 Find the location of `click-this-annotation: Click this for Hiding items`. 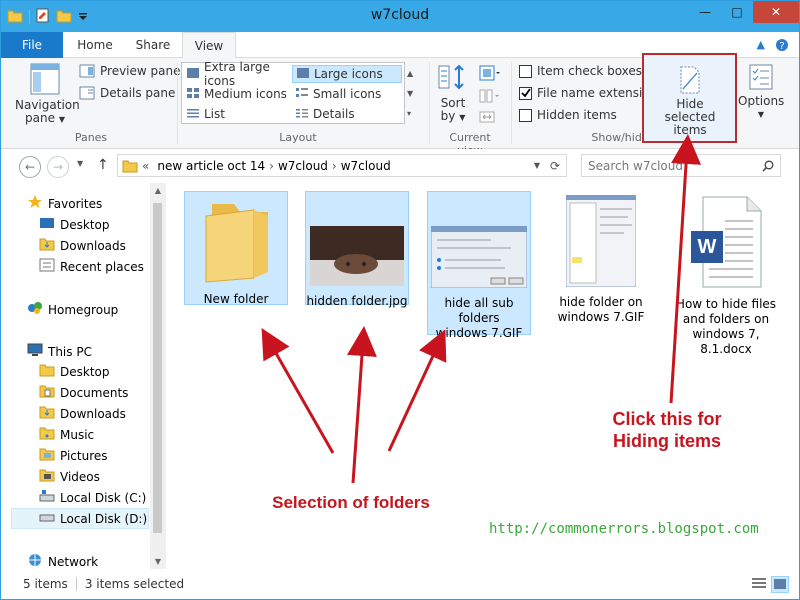

click-this-annotation: Click this for Hiding items is located at coordinates (667, 430).